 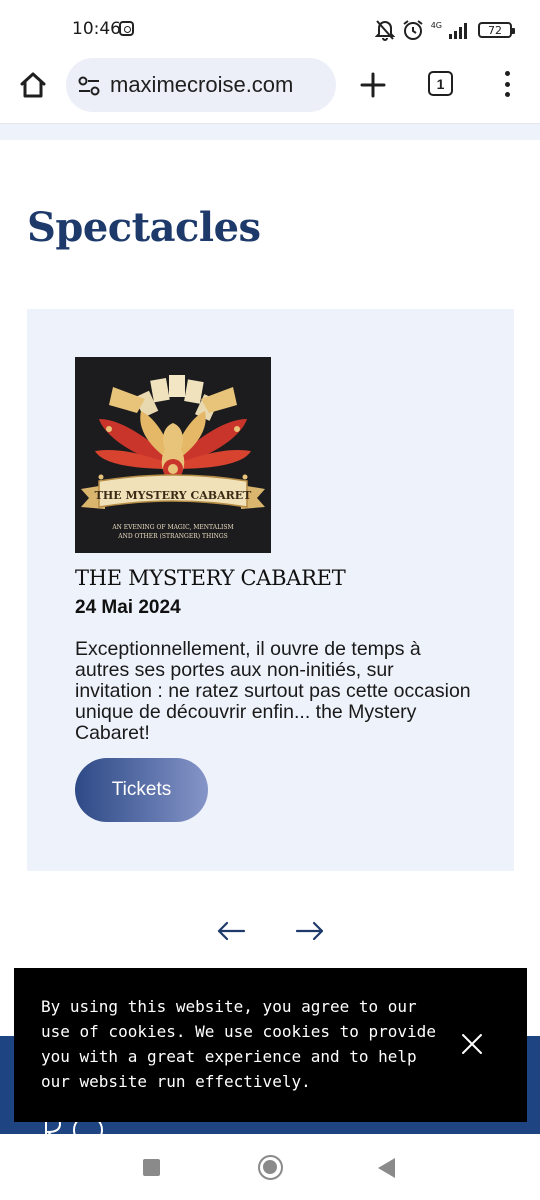 I want to click on tab-count: 1, so click(x=440, y=83).